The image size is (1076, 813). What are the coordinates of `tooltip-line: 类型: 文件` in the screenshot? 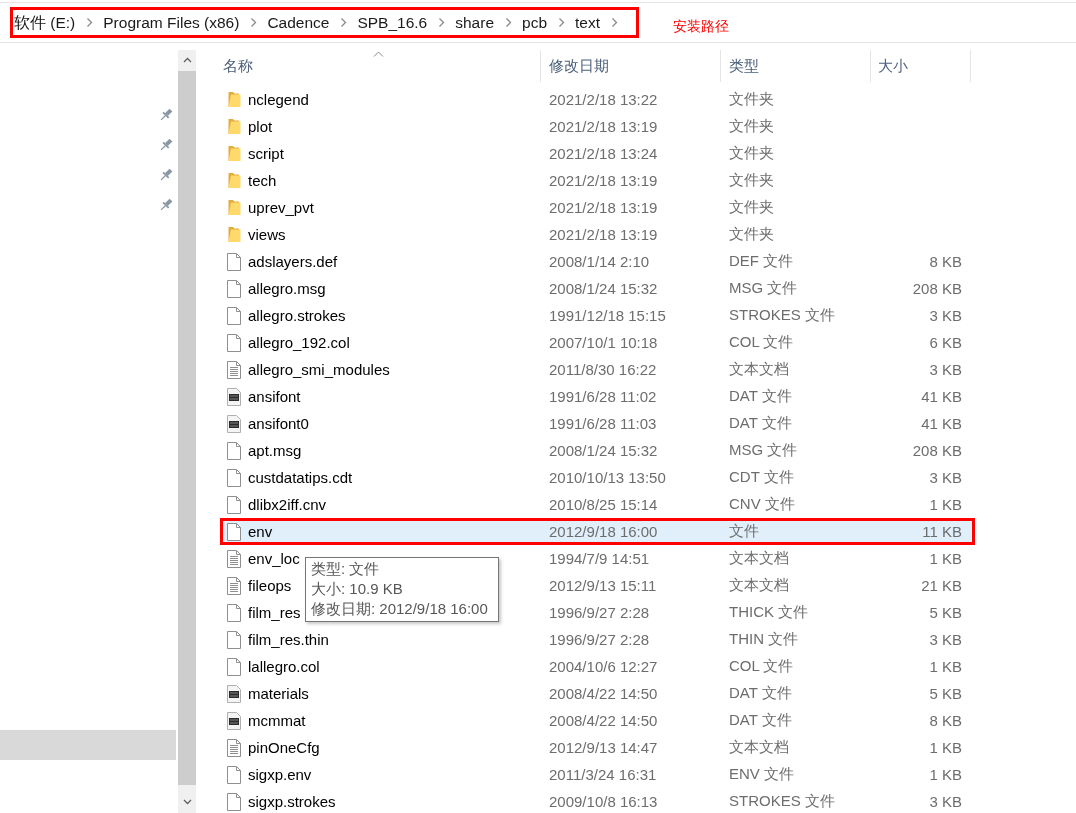 It's located at (346, 569).